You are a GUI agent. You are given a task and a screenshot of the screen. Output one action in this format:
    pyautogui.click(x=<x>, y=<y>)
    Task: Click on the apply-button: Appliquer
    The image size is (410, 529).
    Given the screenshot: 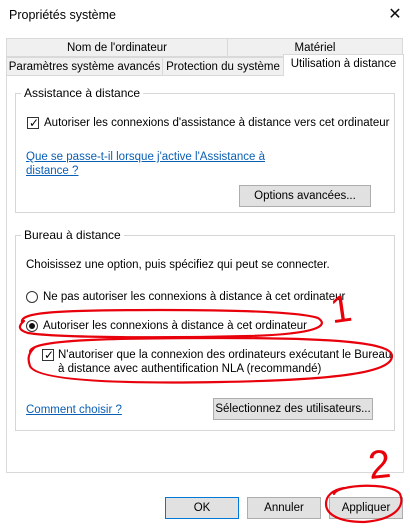 What is the action you would take?
    pyautogui.click(x=366, y=508)
    